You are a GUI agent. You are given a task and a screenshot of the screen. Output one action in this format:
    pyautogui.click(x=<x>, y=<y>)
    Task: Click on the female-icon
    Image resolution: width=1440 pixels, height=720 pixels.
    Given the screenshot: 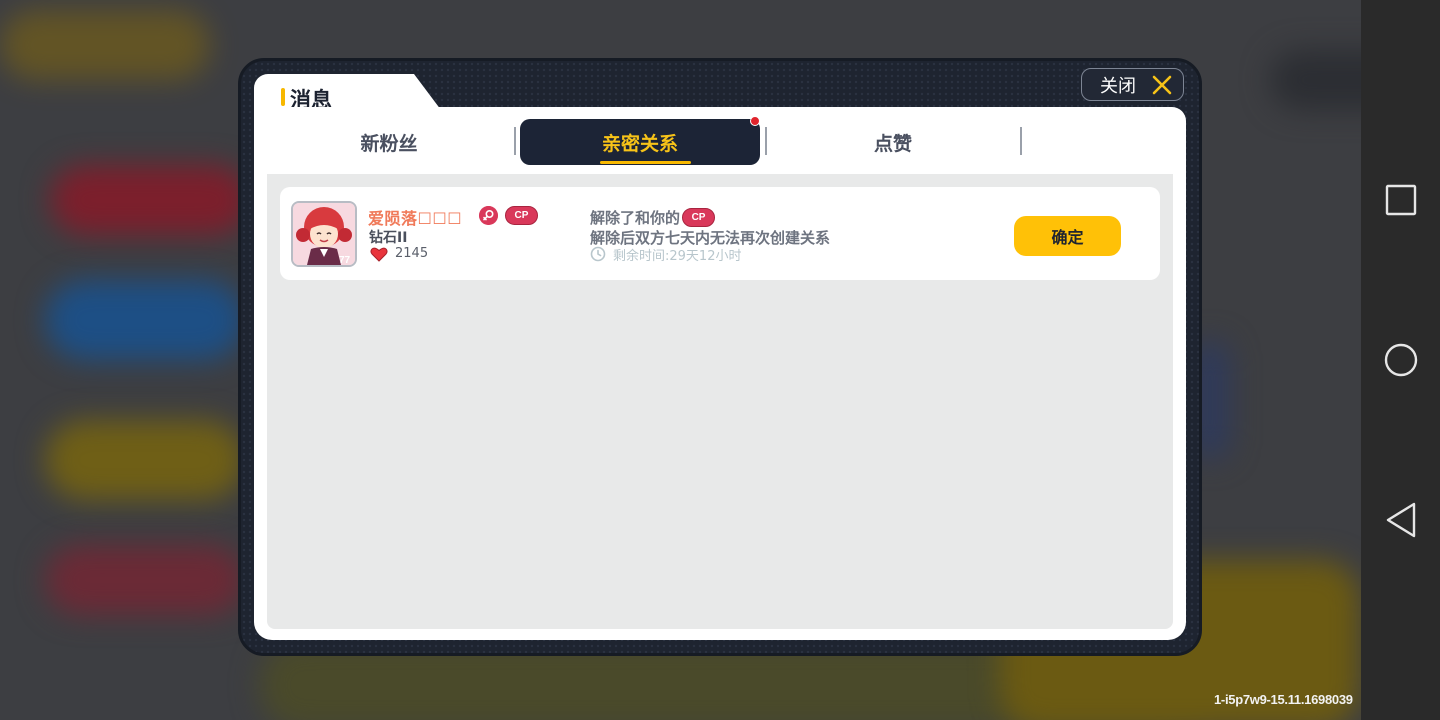 What is the action you would take?
    pyautogui.click(x=488, y=215)
    